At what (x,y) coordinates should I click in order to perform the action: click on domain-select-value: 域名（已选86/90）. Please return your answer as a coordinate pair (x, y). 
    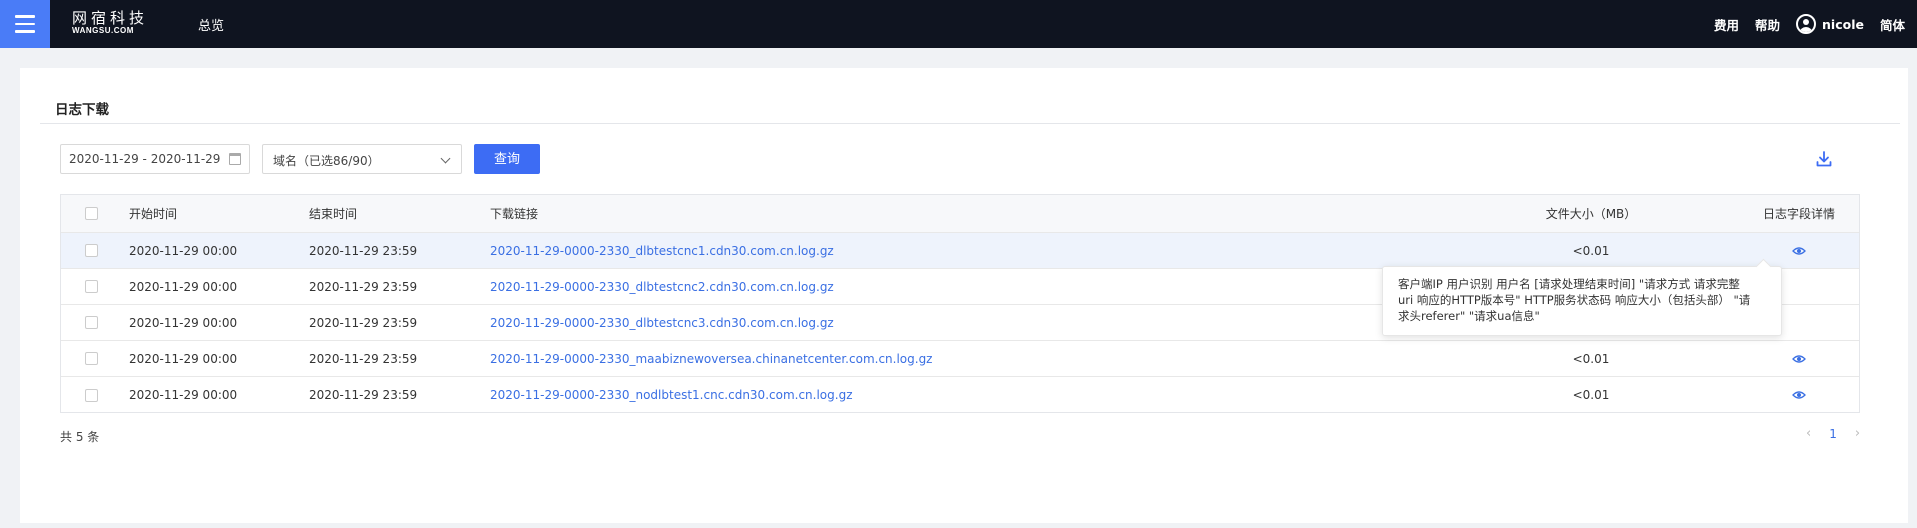
    Looking at the image, I should click on (326, 161).